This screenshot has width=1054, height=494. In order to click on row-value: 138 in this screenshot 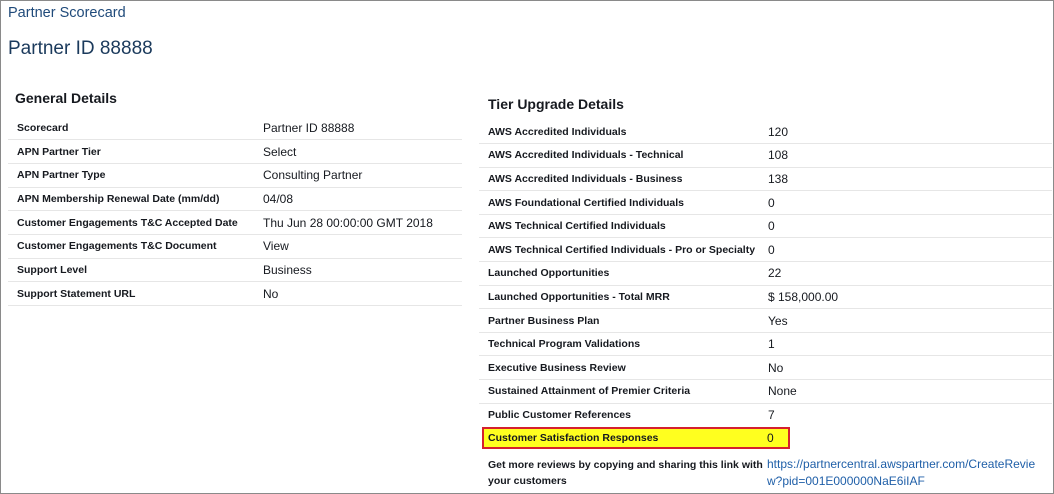, I will do `click(905, 179)`.